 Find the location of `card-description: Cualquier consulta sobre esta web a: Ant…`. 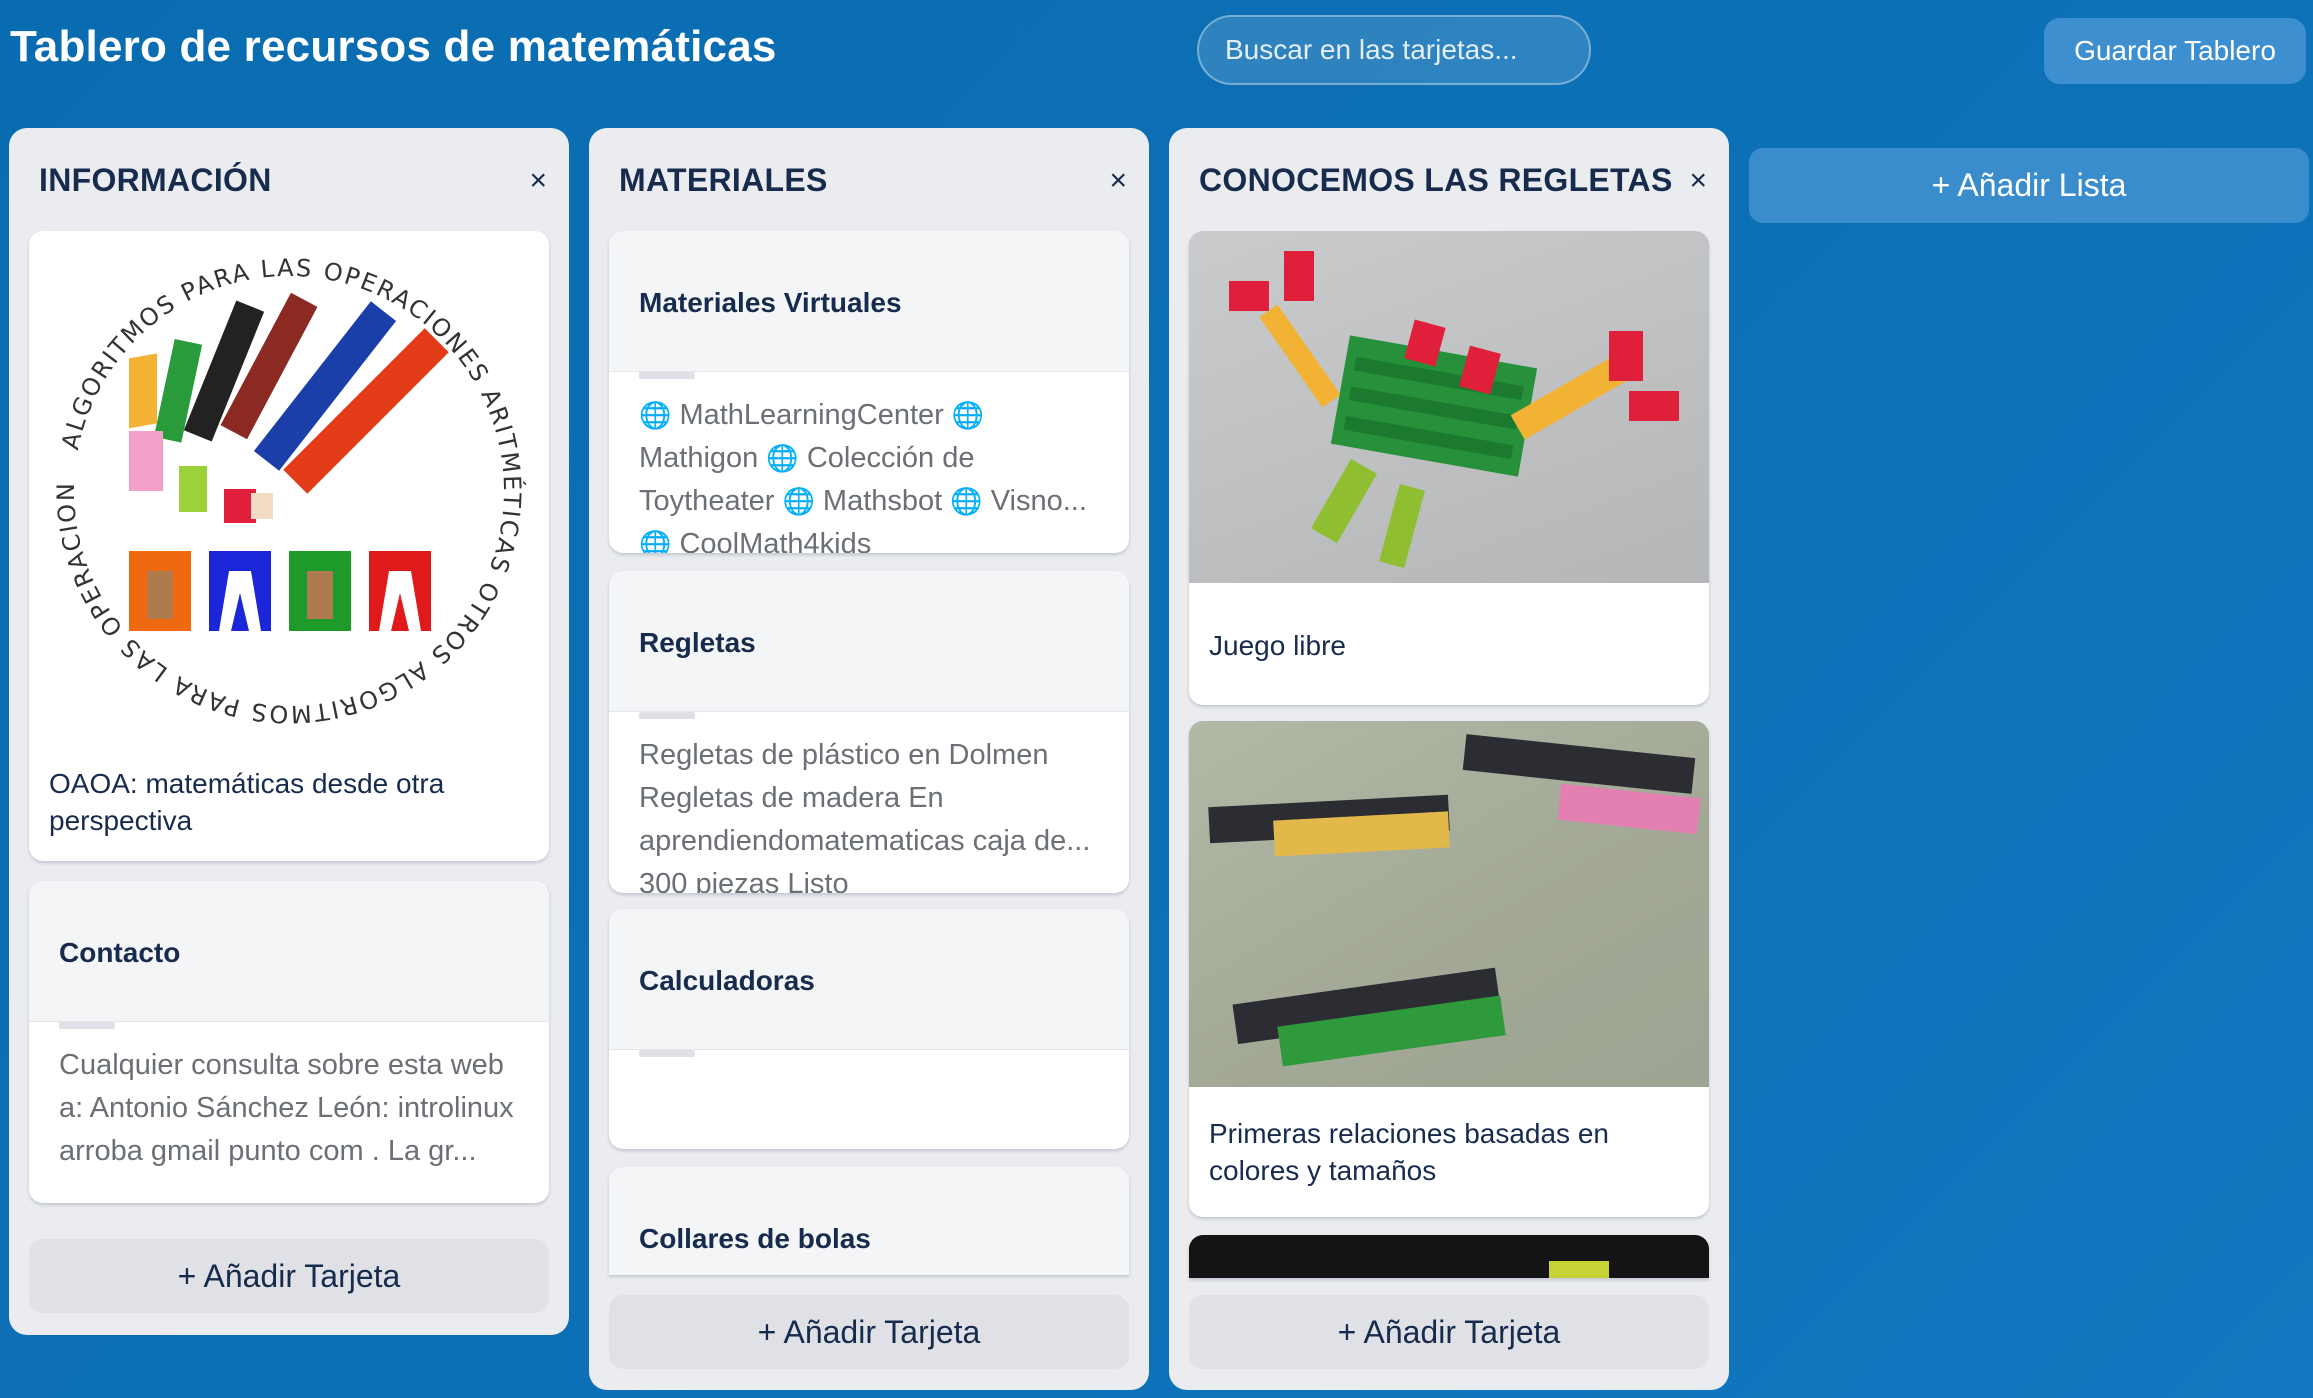

card-description: Cualquier consulta sobre esta web a: Ant… is located at coordinates (289, 1112).